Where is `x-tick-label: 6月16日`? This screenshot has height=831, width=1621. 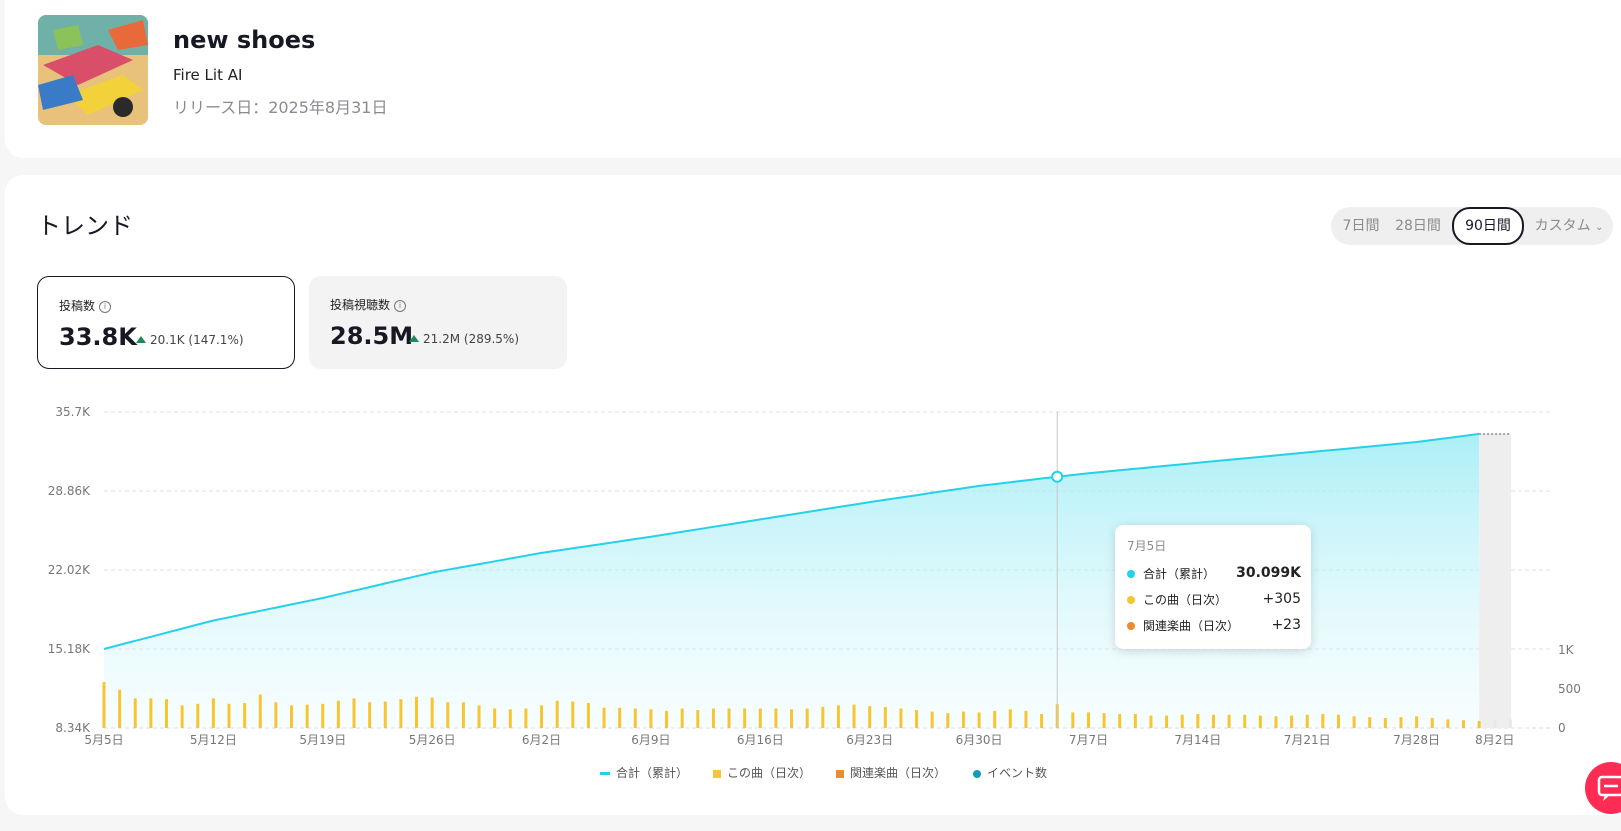 x-tick-label: 6月16日 is located at coordinates (760, 740).